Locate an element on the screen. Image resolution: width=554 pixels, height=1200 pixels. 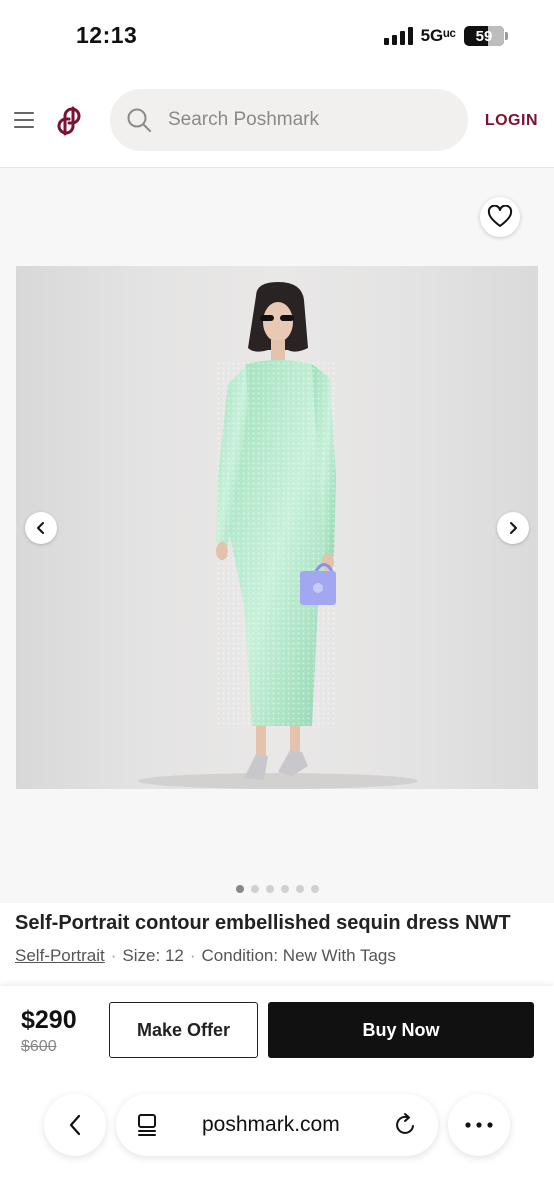
purchase-bar: $290 $600 Make Offer Buy Now is located at coordinates (277, 1028).